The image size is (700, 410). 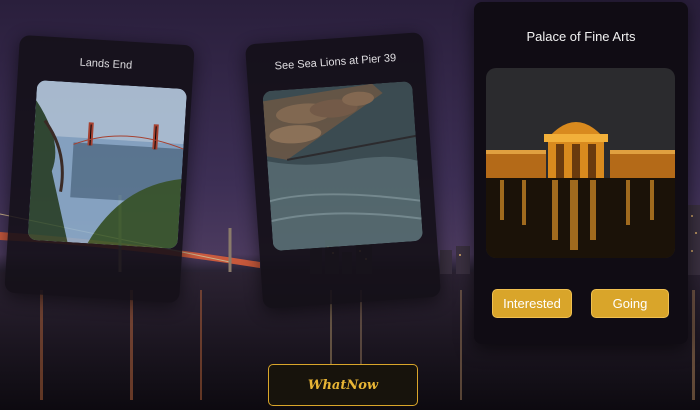 I want to click on sea-lions-photo, so click(x=343, y=166).